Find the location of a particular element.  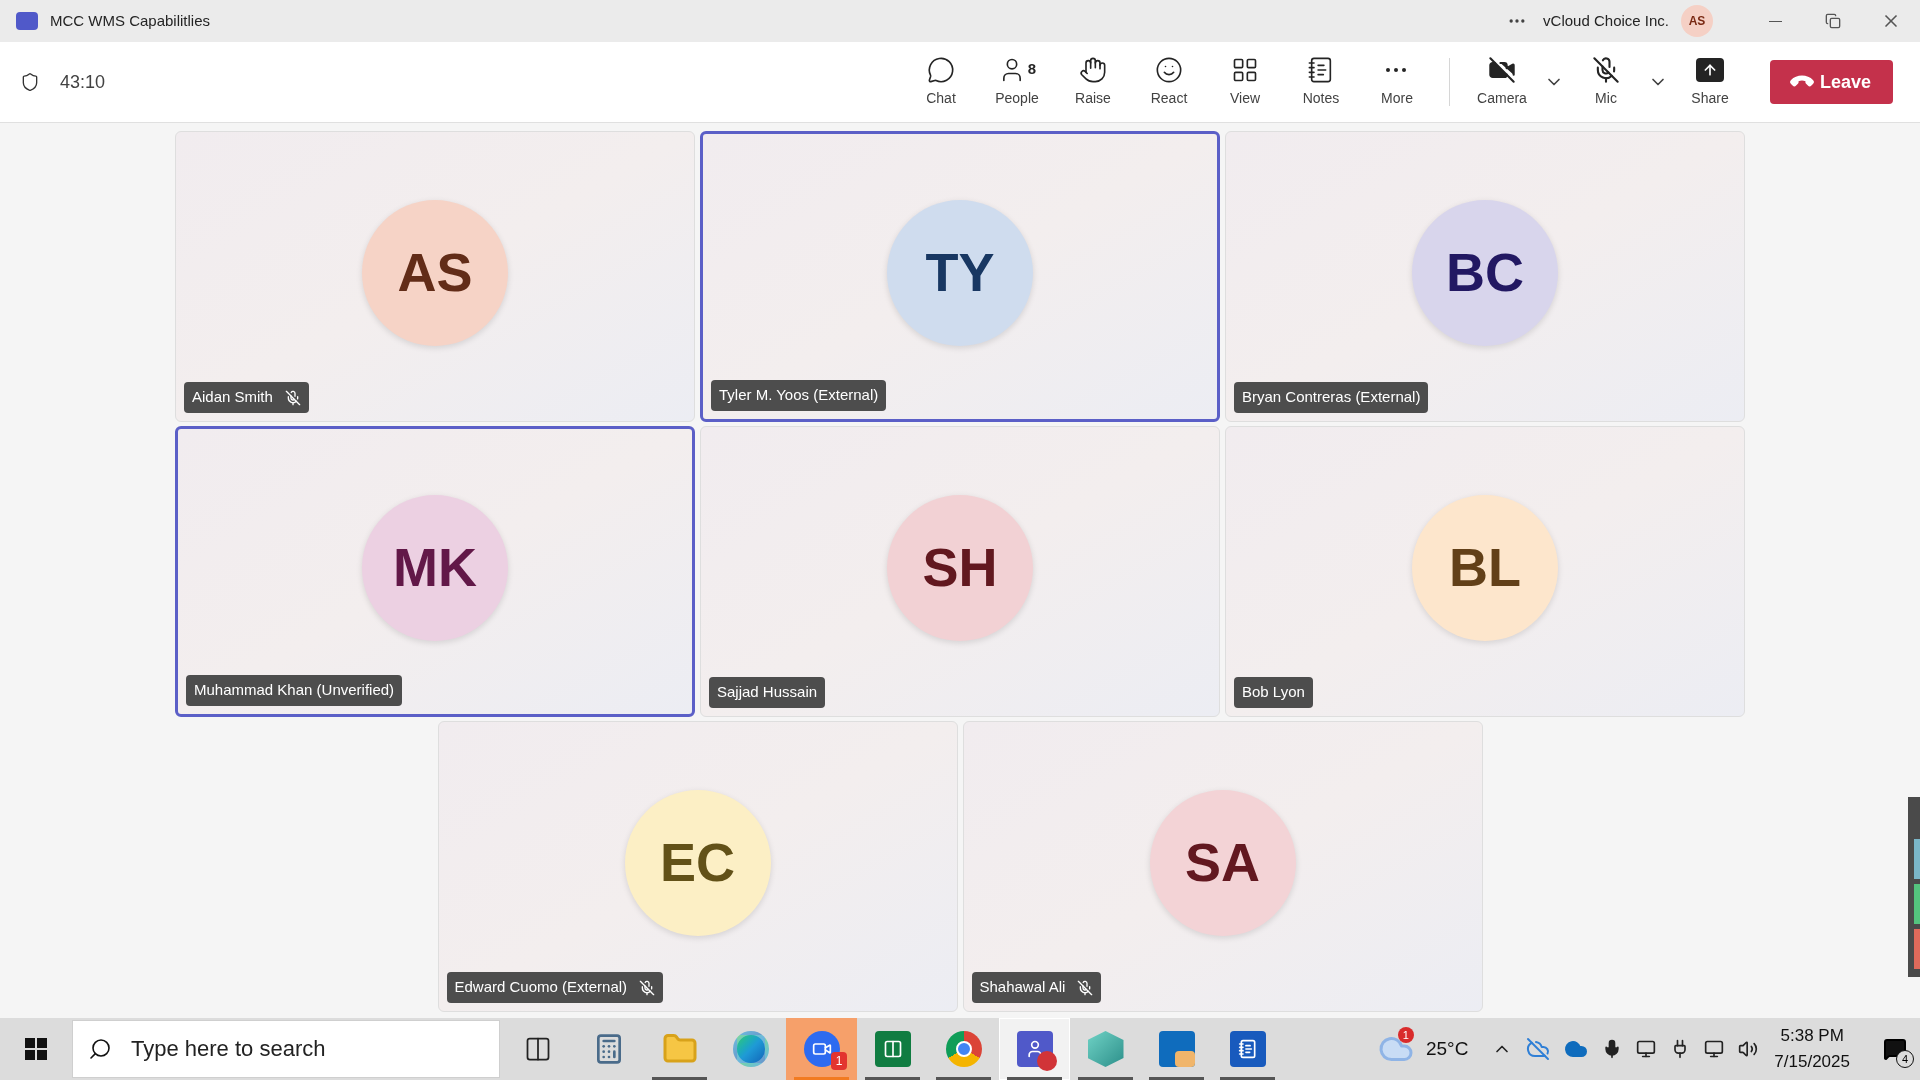

app-badge: 1 is located at coordinates (839, 1061).